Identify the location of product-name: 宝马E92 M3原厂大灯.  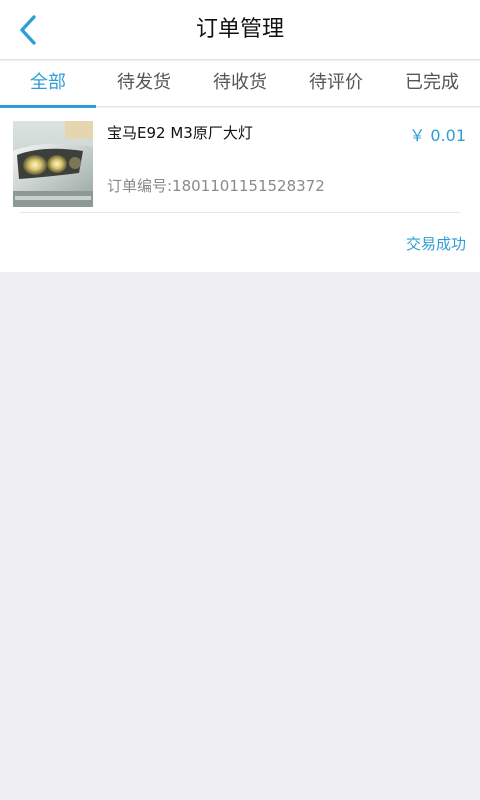
(180, 133).